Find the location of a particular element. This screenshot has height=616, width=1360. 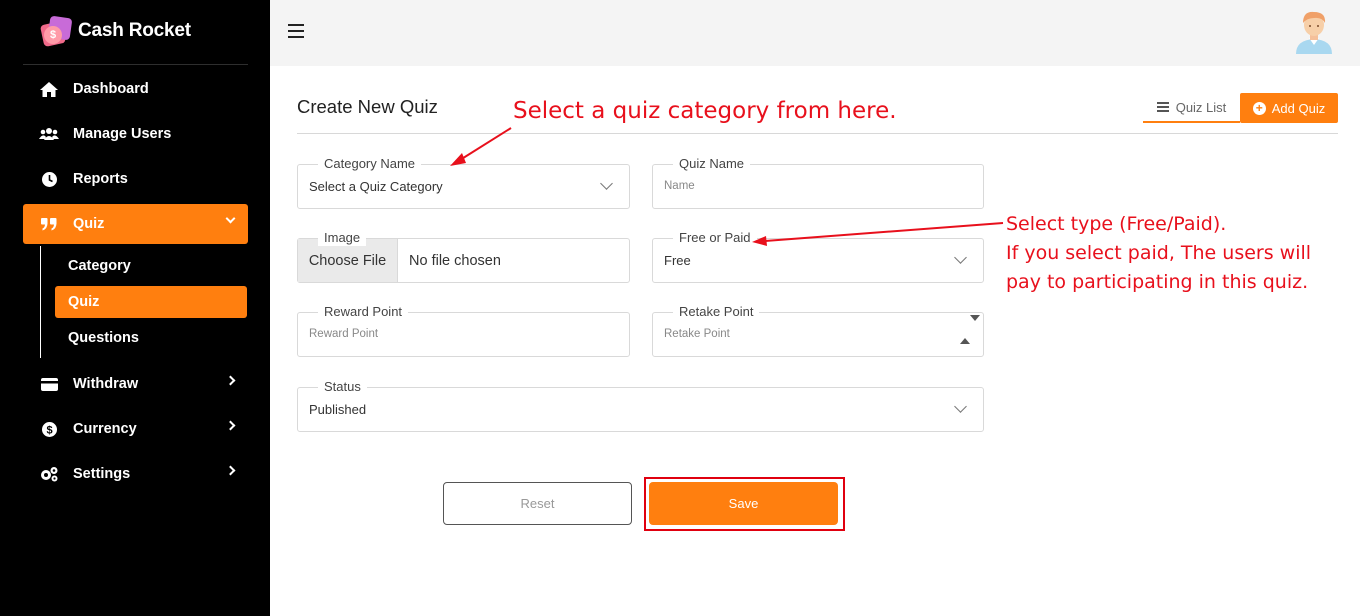

sidebar-item-dashboard: Dashboard is located at coordinates (135, 89).